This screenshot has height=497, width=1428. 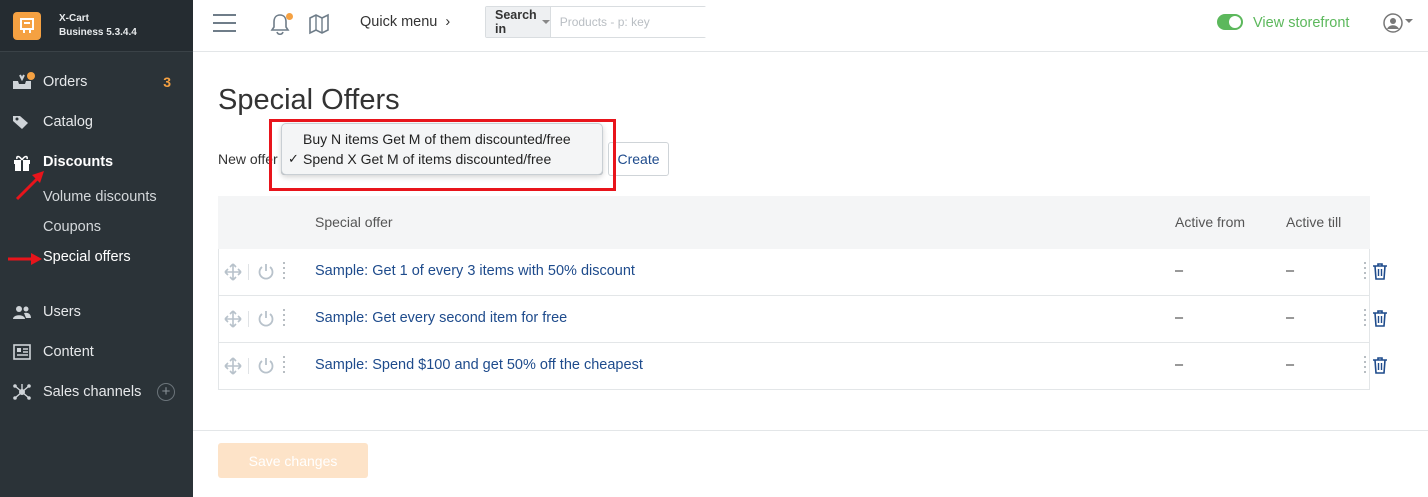 I want to click on sidebar-item-catalog: Catalog, so click(x=96, y=122).